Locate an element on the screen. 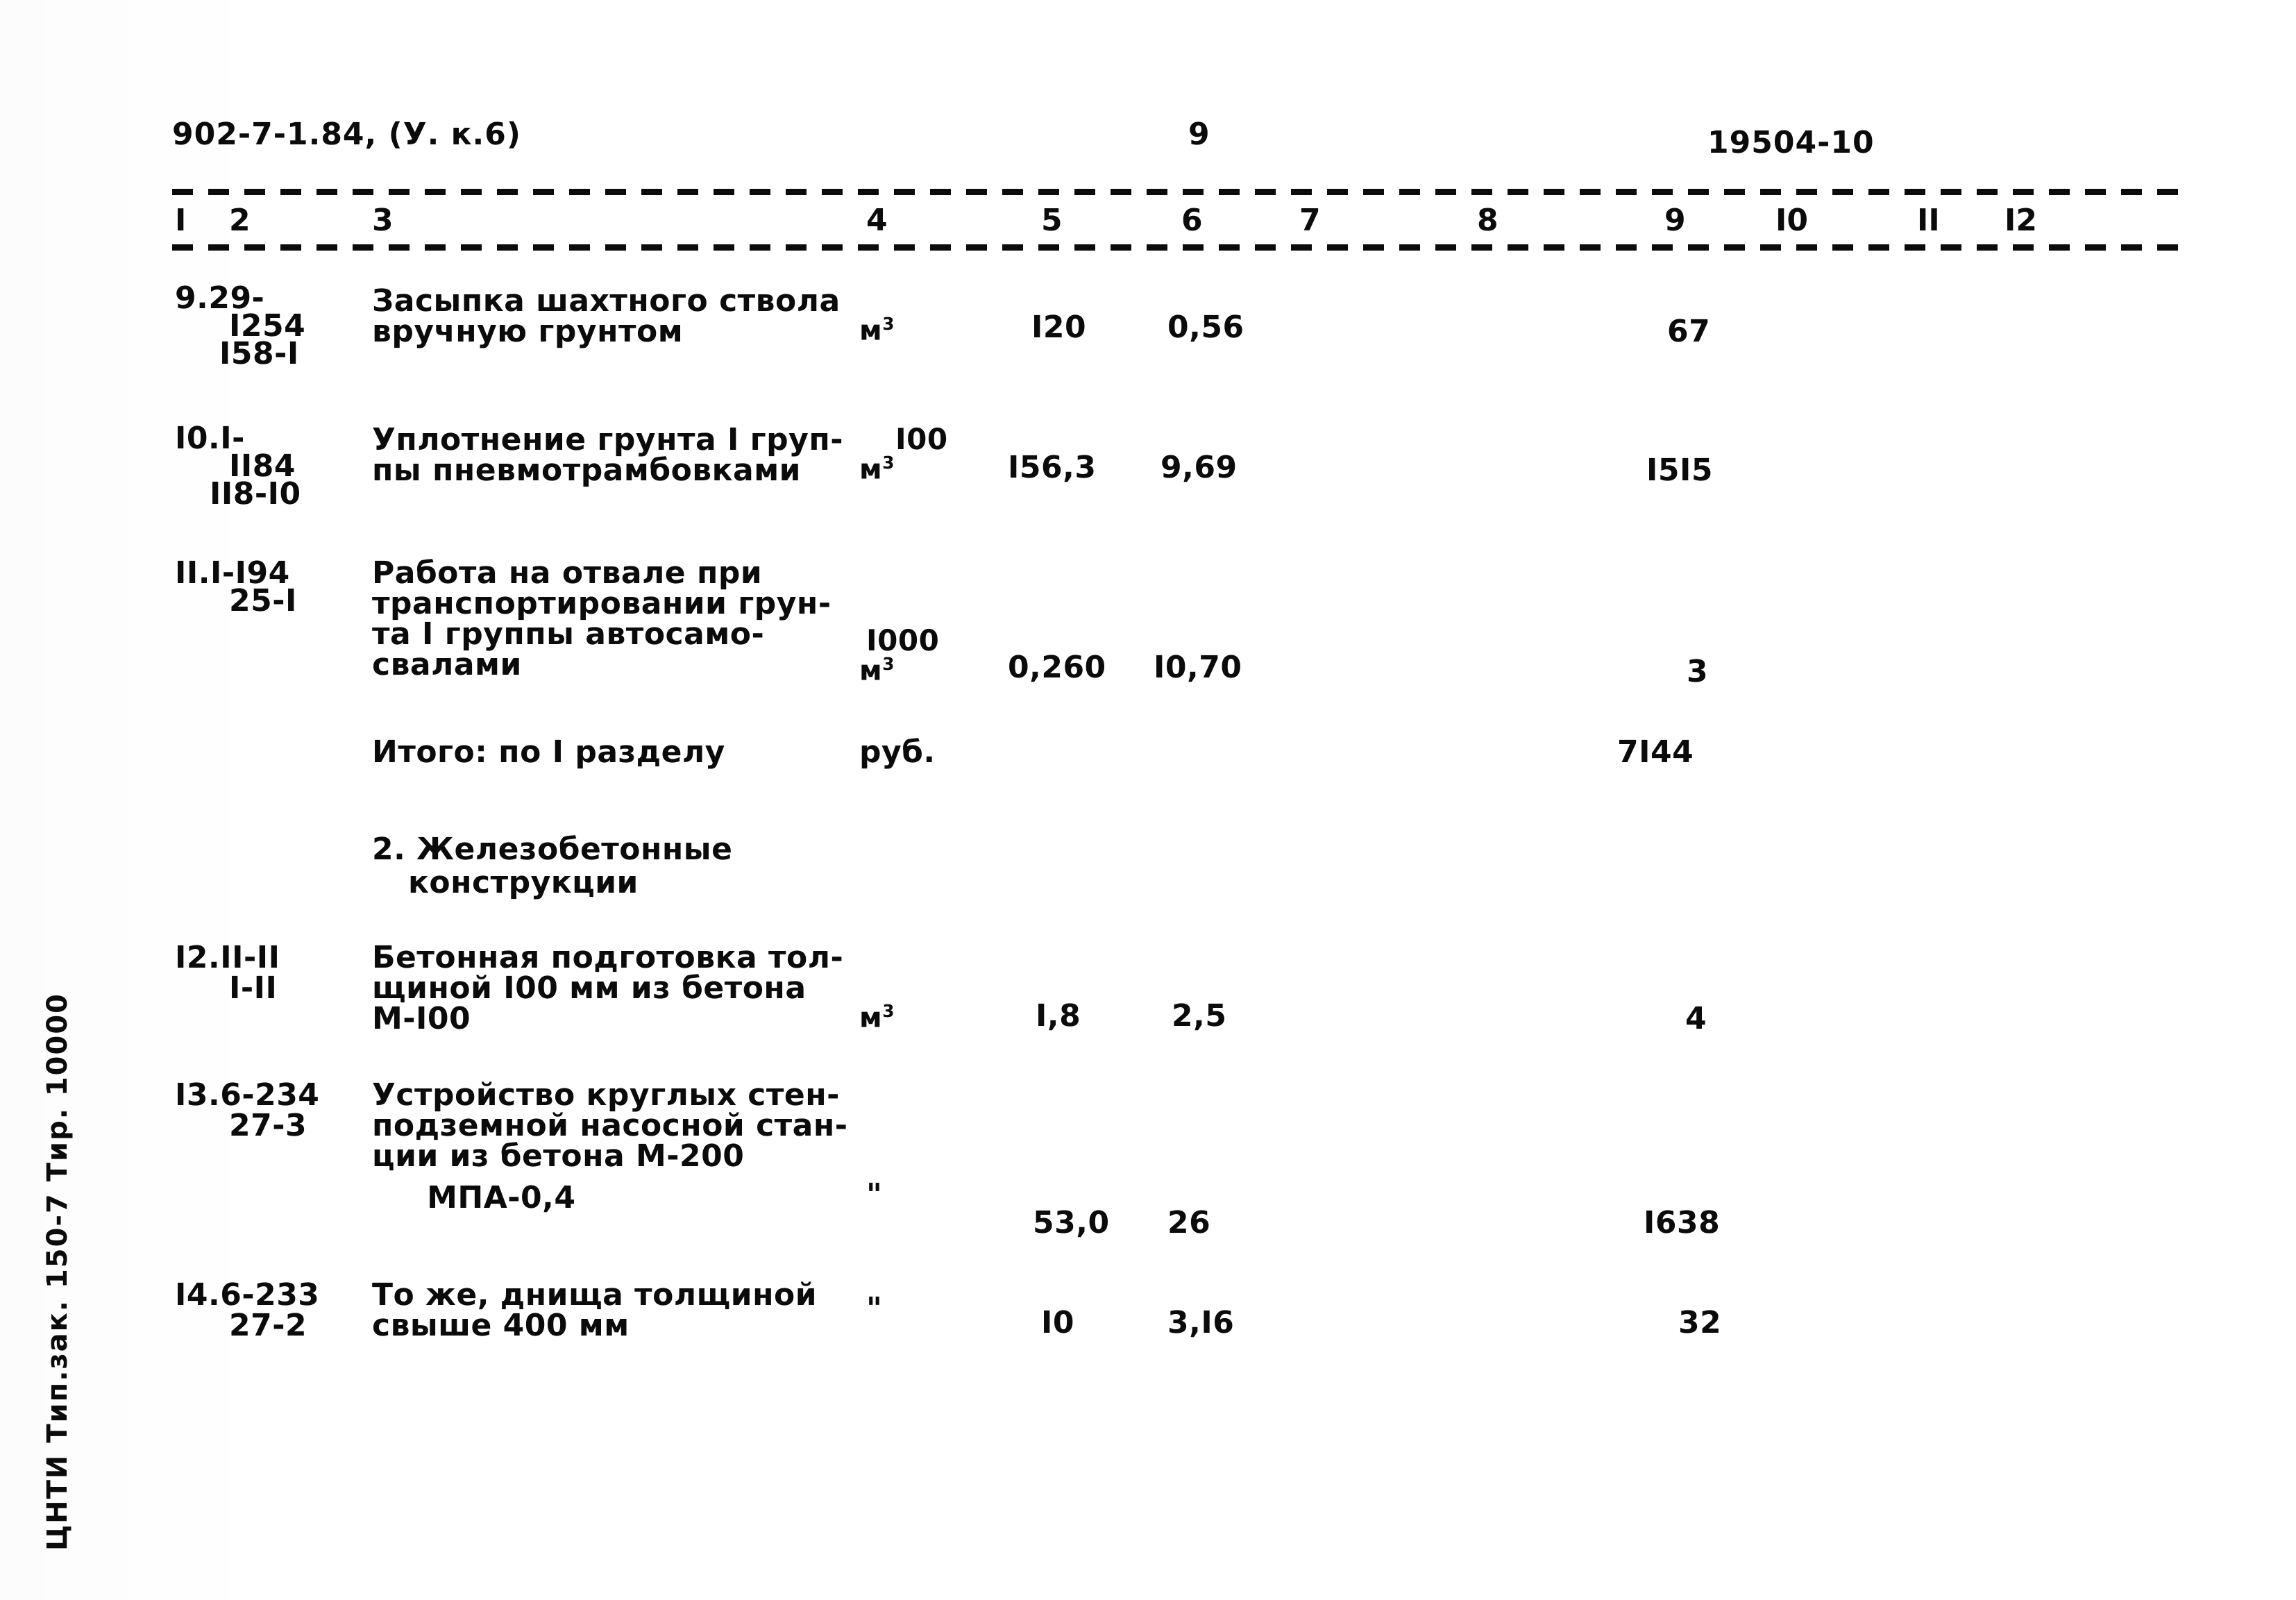  table-rule-bottom is located at coordinates (1178, 247).